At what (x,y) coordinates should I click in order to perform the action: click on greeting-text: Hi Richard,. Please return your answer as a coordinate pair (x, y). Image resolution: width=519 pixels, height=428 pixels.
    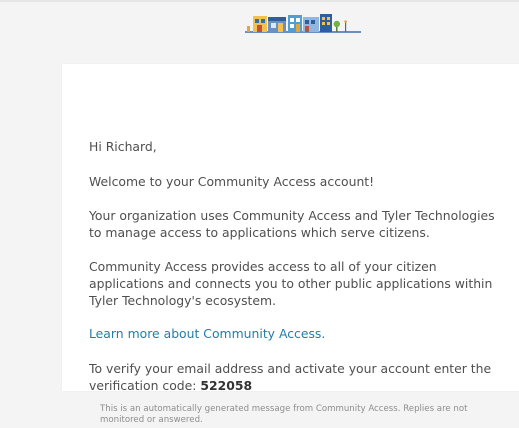
    Looking at the image, I should click on (123, 146).